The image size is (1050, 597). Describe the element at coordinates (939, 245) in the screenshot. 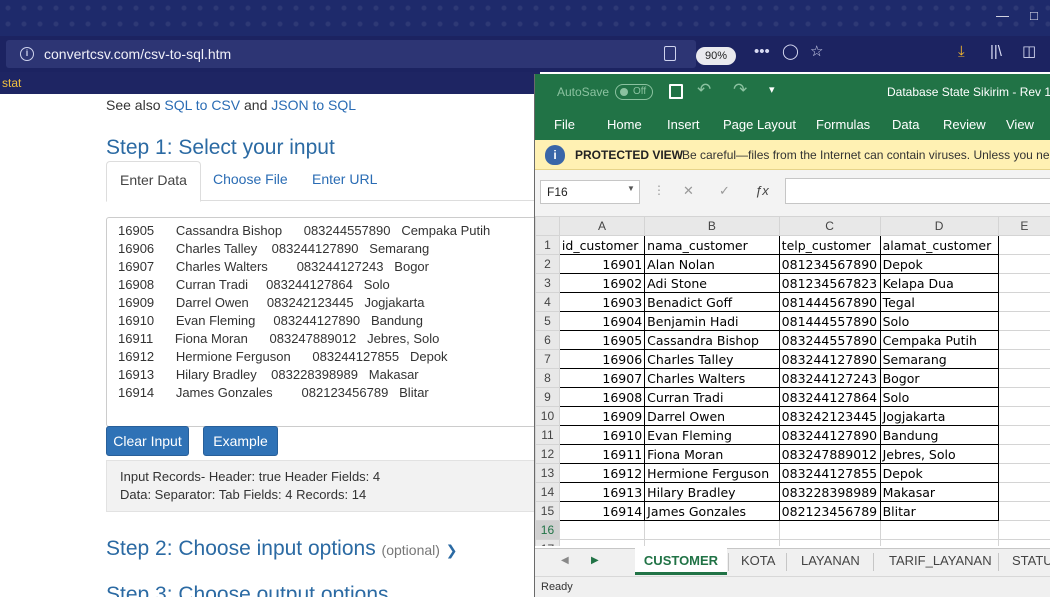

I see `cell: alamat_customer` at that location.